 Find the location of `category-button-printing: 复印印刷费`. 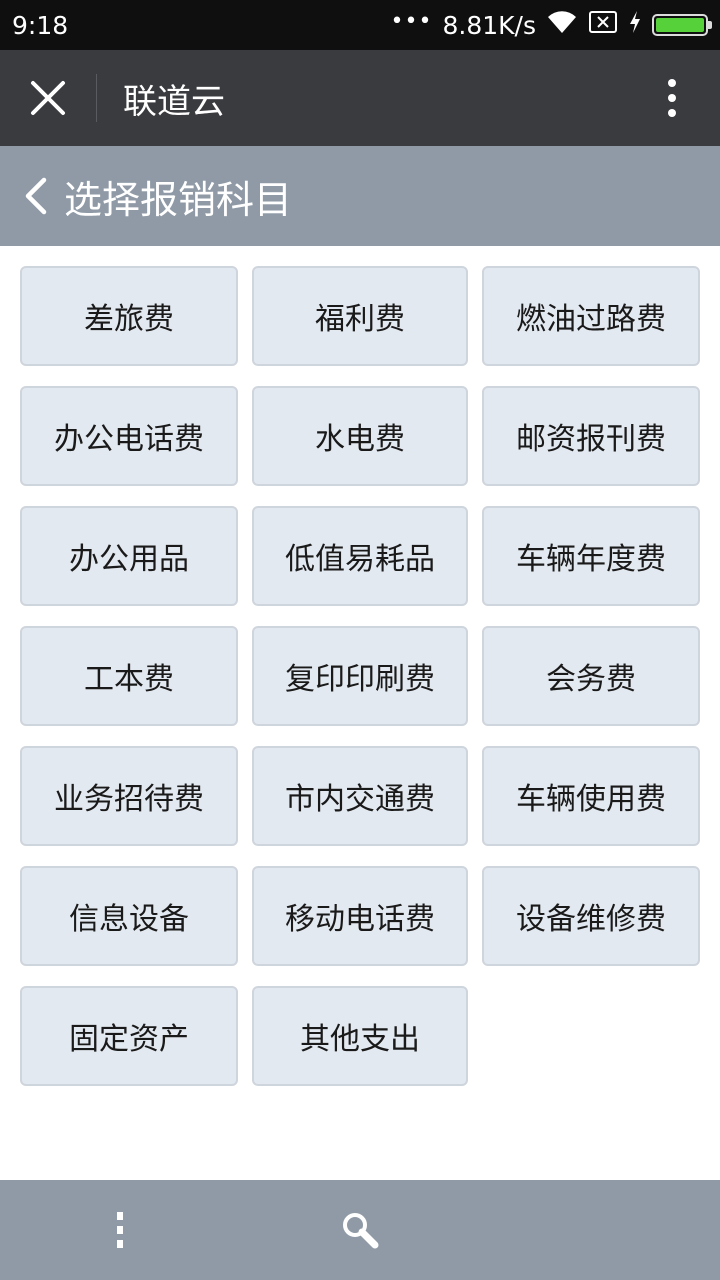

category-button-printing: 复印印刷费 is located at coordinates (360, 676).